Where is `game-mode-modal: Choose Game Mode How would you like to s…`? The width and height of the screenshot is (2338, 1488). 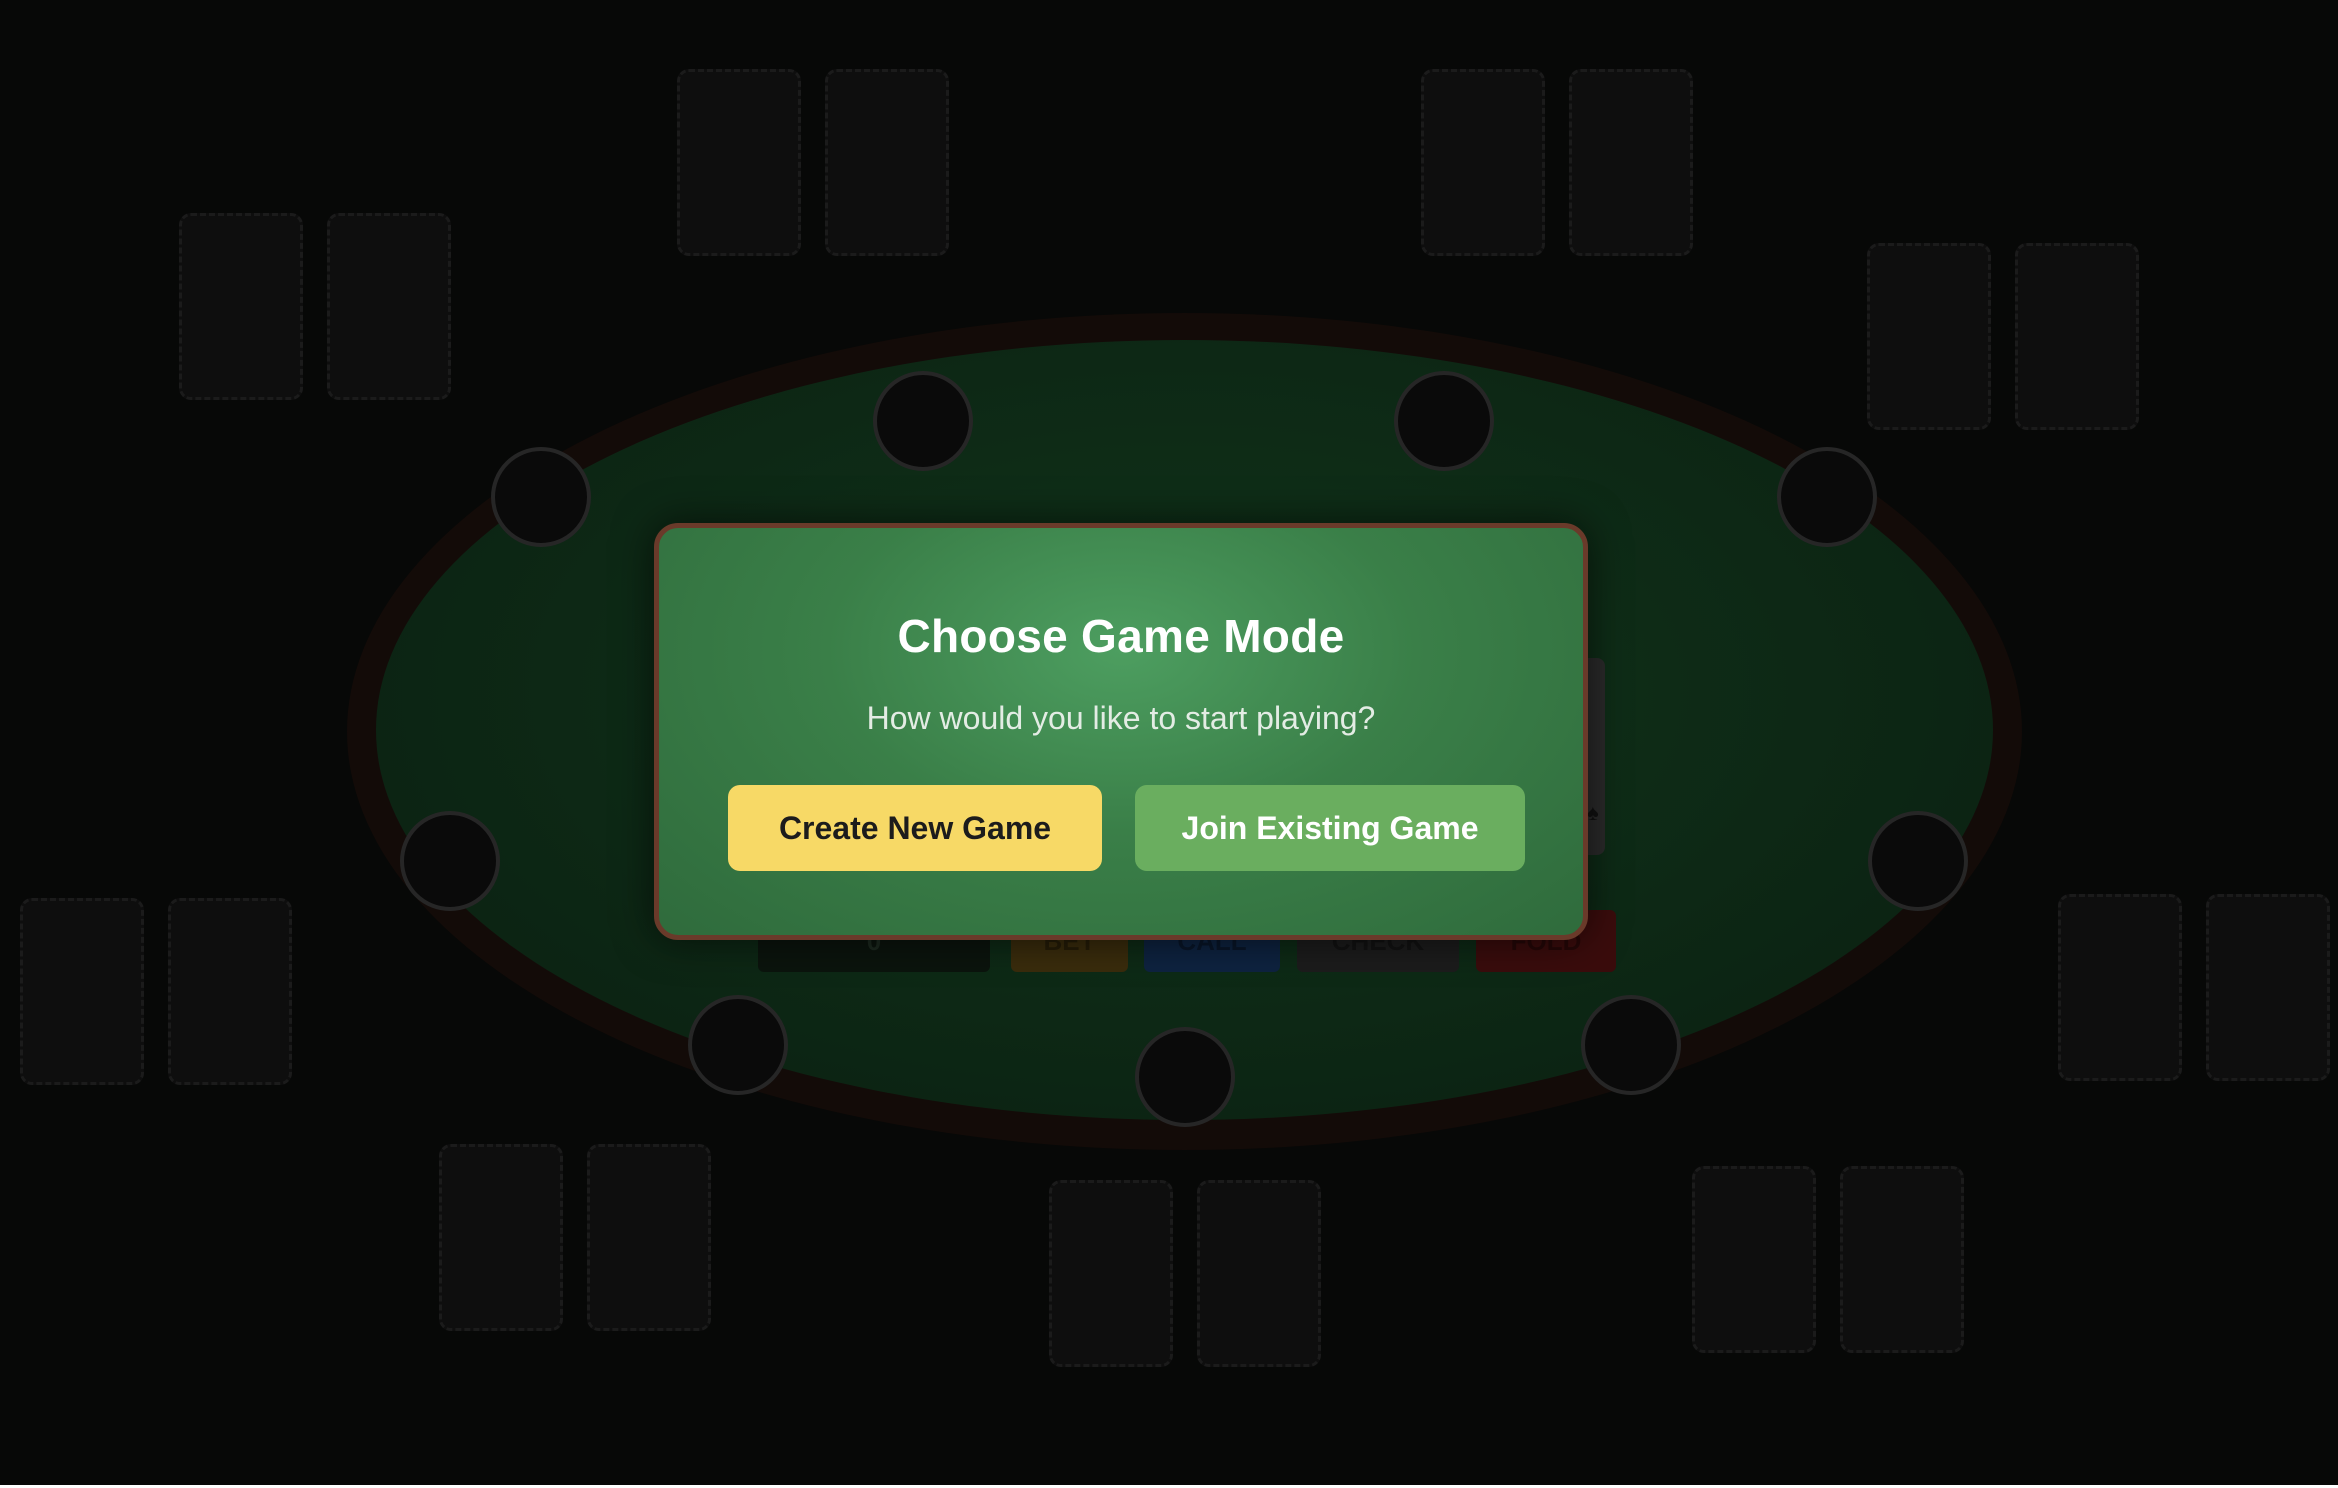 game-mode-modal: Choose Game Mode How would you like to s… is located at coordinates (1121, 731).